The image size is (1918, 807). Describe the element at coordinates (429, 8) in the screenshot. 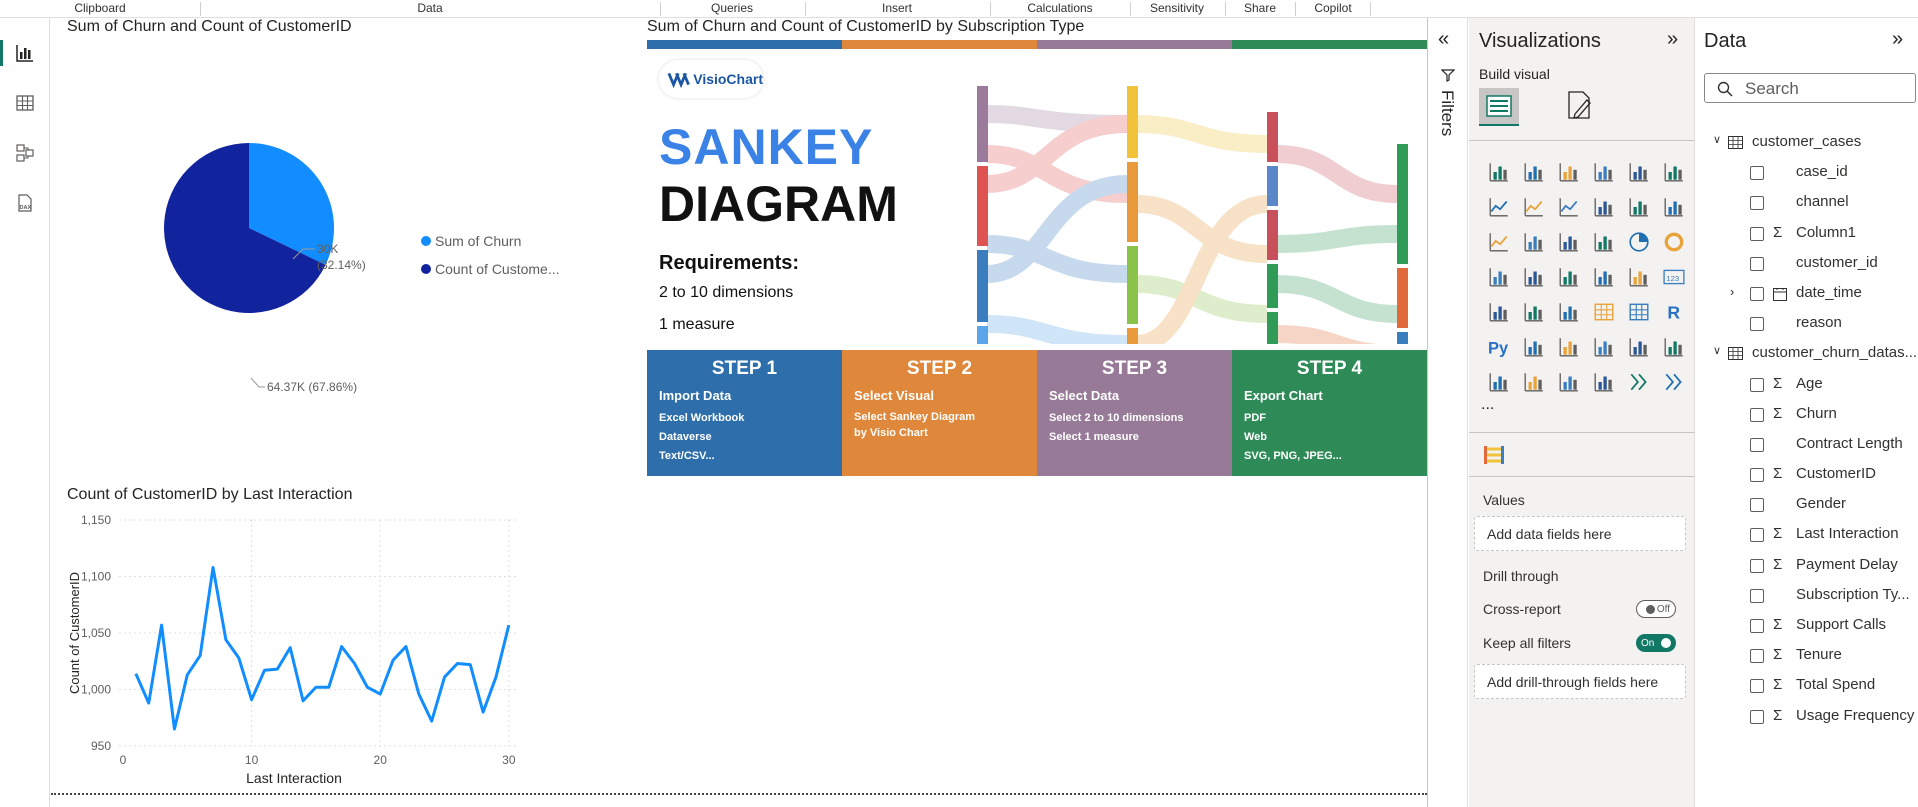

I see `ribbon-data: Data` at that location.